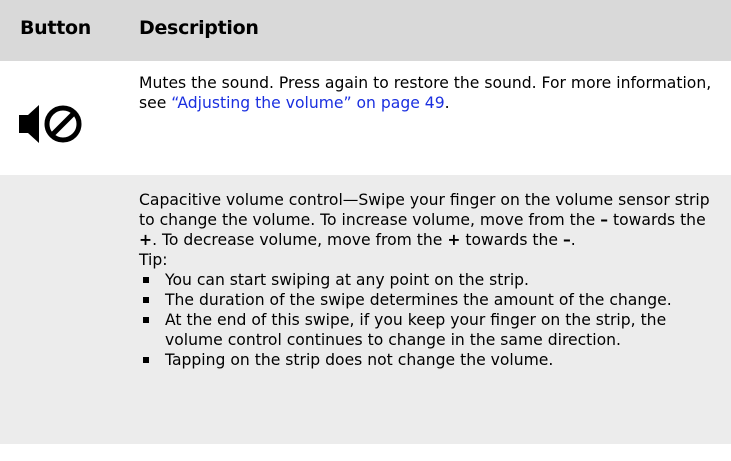 This screenshot has width=731, height=461. I want to click on tip-label: Tip:, so click(153, 260).